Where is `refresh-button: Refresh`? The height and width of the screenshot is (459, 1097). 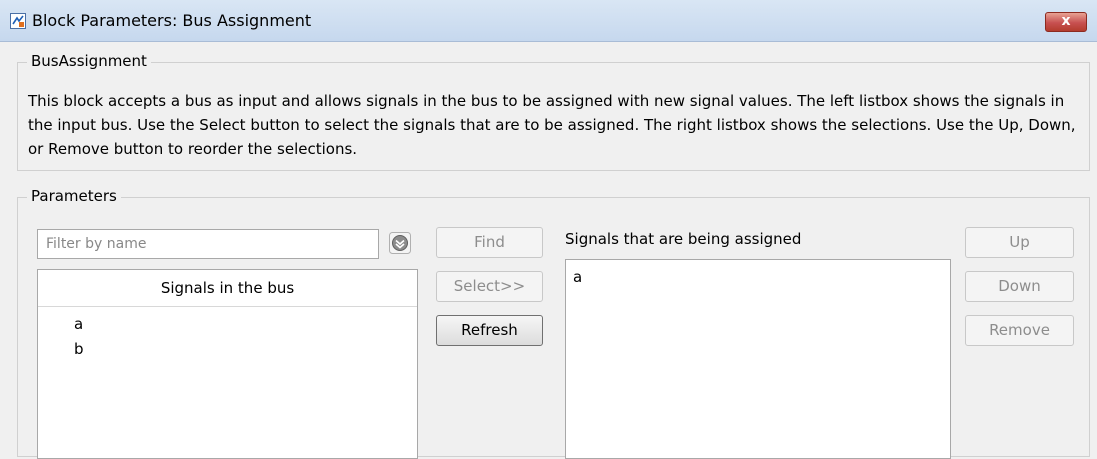
refresh-button: Refresh is located at coordinates (489, 330).